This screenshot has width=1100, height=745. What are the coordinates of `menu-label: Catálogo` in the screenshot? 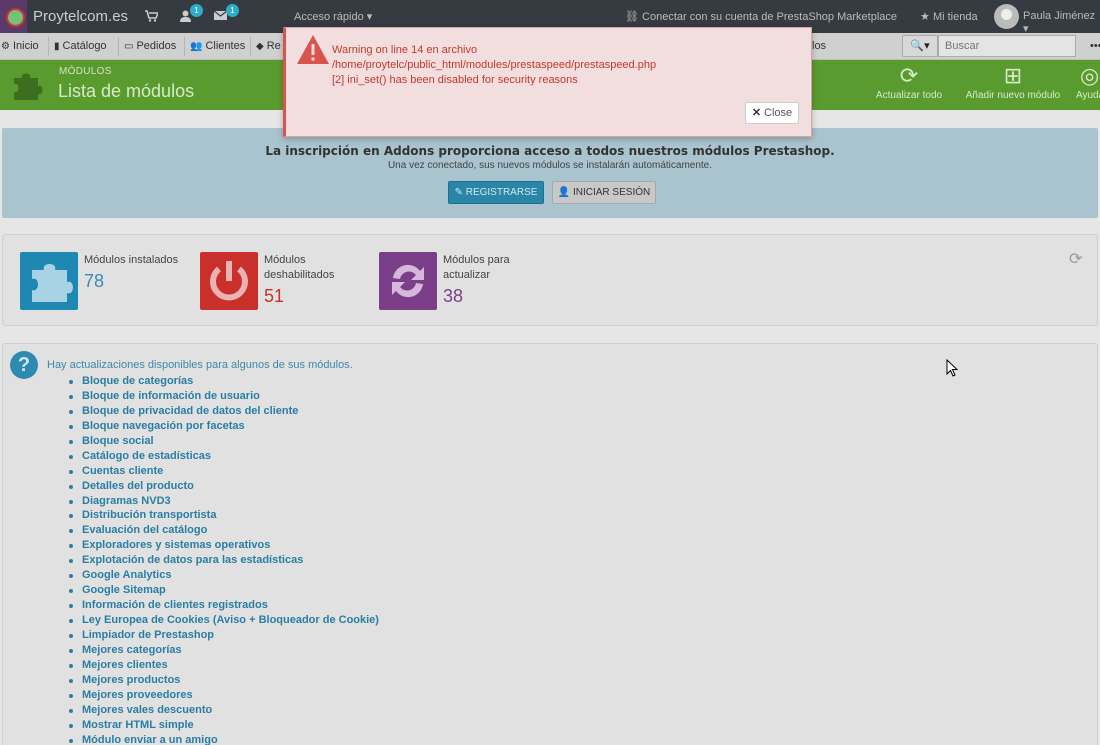 It's located at (84, 46).